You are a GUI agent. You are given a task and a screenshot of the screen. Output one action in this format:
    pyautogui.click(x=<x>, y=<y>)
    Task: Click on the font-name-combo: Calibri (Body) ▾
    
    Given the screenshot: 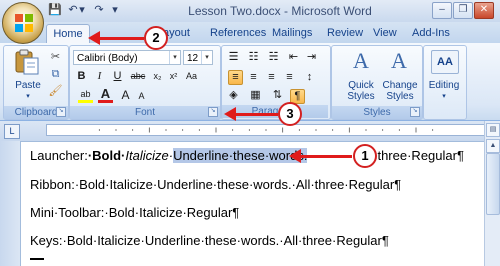 What is the action you would take?
    pyautogui.click(x=127, y=57)
    